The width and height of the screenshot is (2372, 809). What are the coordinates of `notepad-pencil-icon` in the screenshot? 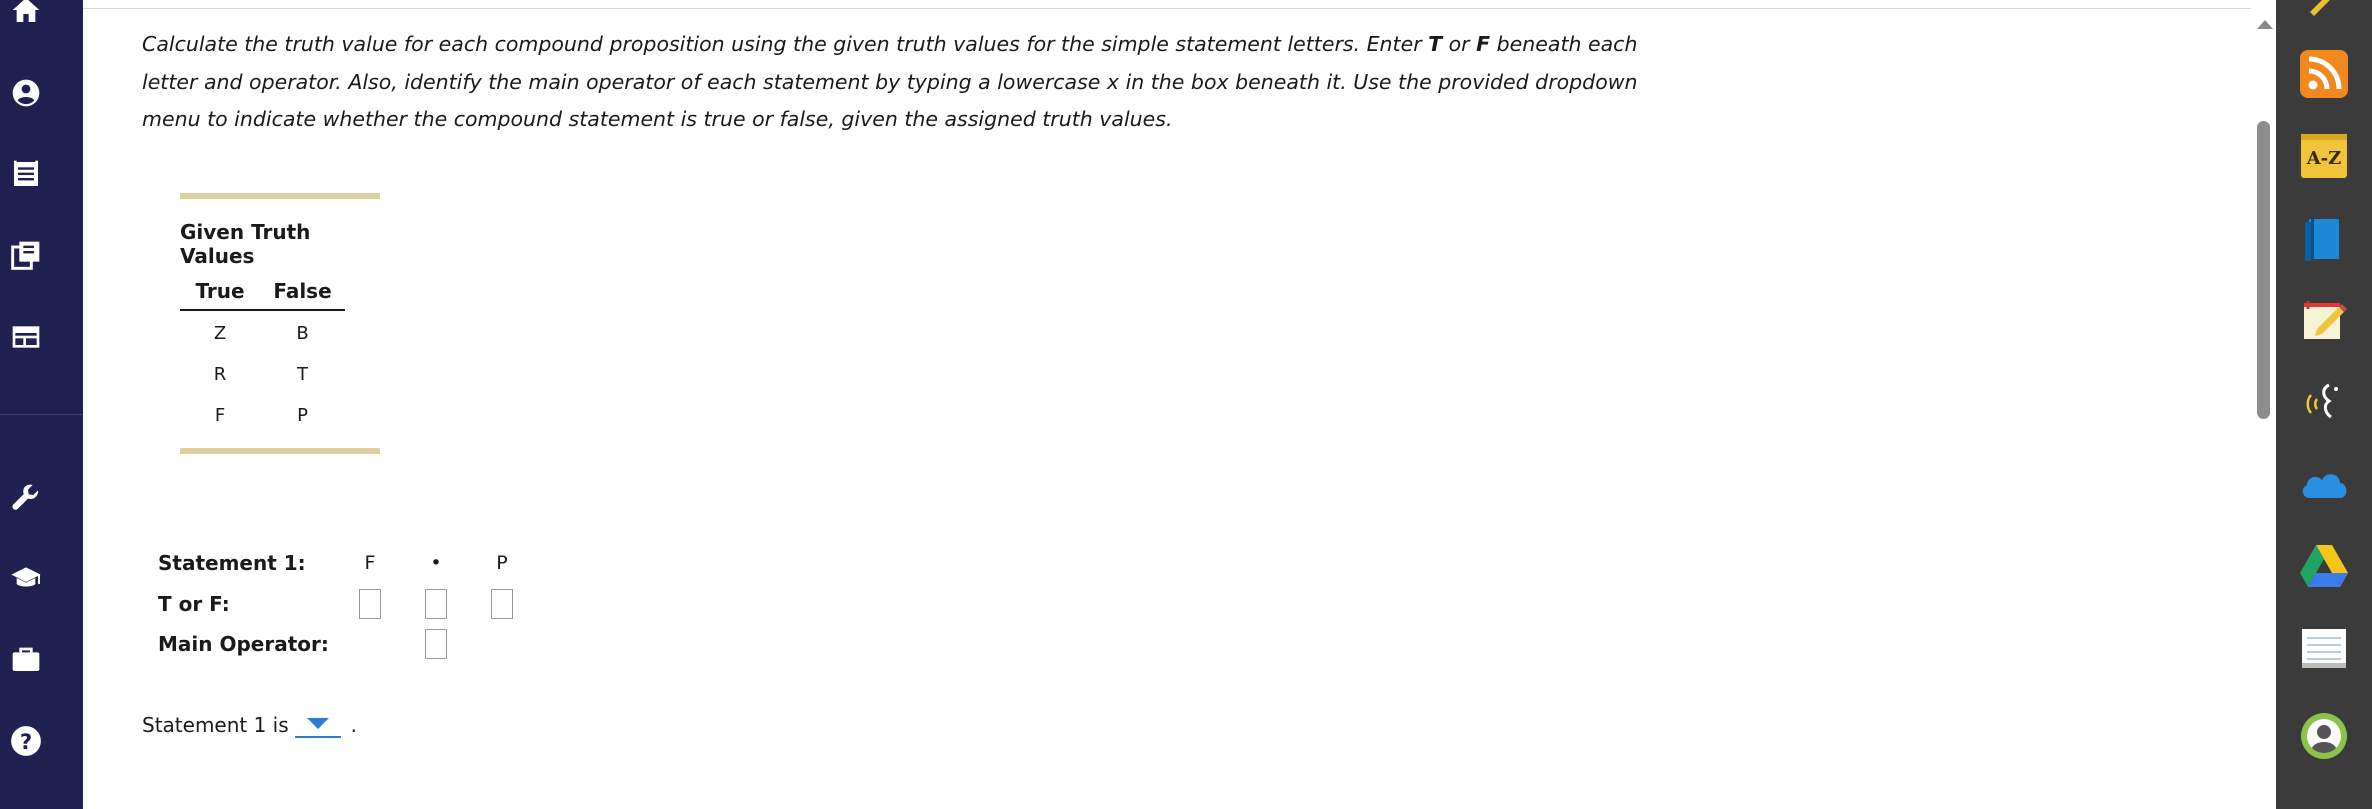 It's located at (2324, 320).